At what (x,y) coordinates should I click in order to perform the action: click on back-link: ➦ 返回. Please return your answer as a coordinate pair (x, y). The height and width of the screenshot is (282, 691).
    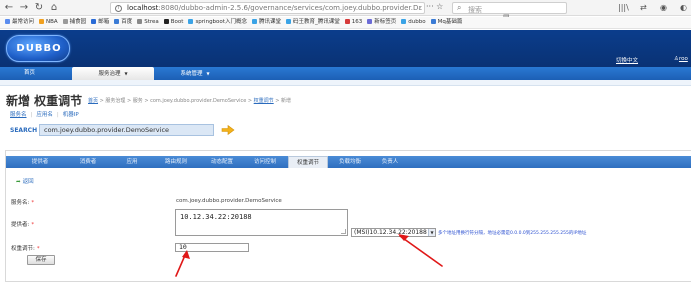
    Looking at the image, I should click on (25, 181).